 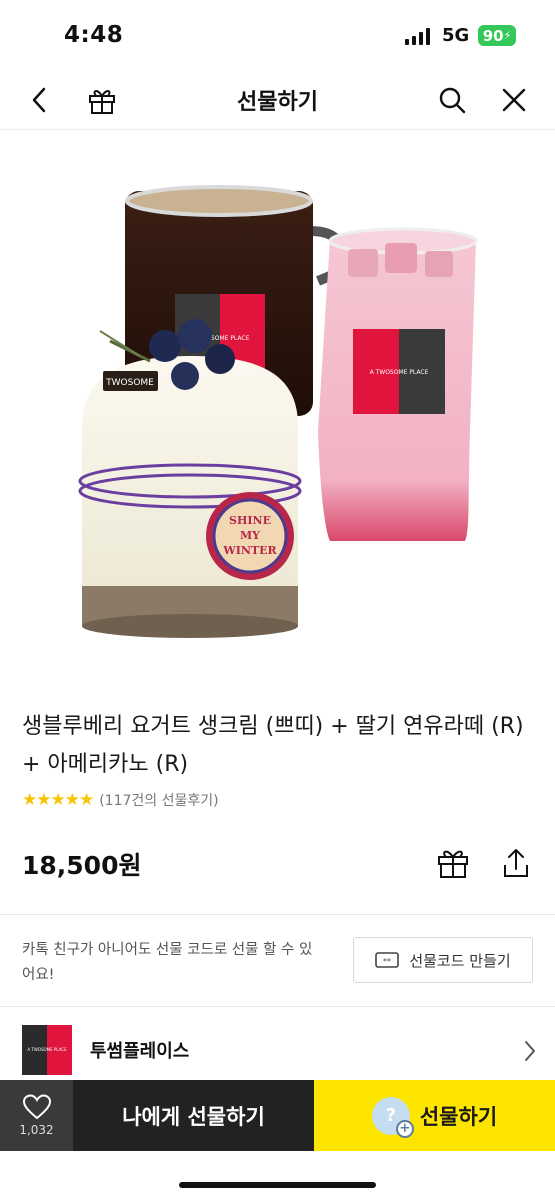 I want to click on product-price: 18,500원, so click(x=82, y=865).